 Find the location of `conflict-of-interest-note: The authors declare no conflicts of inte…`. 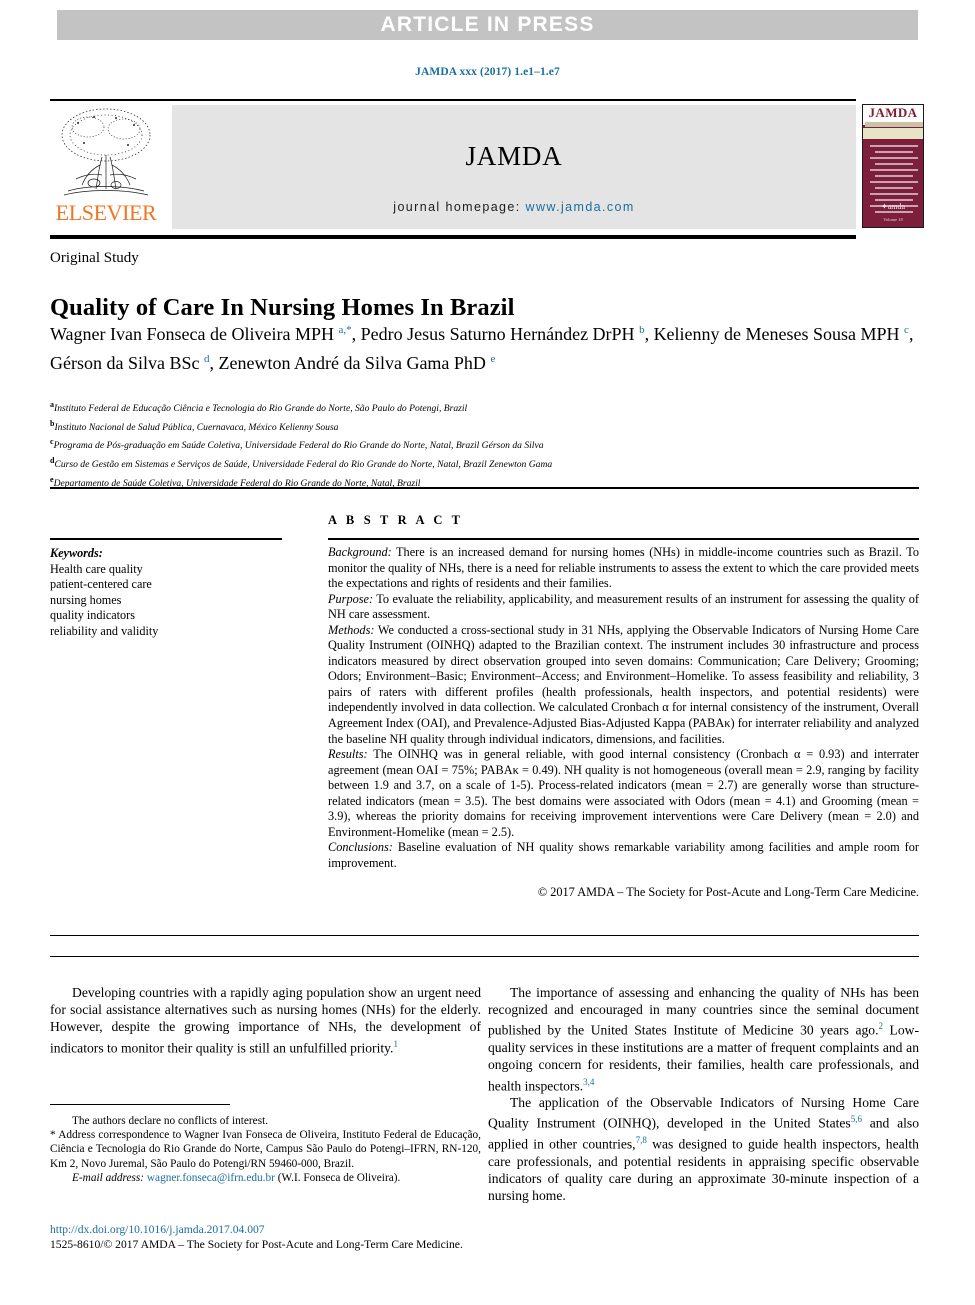

conflict-of-interest-note: The authors declare no conflicts of inte… is located at coordinates (170, 1121).